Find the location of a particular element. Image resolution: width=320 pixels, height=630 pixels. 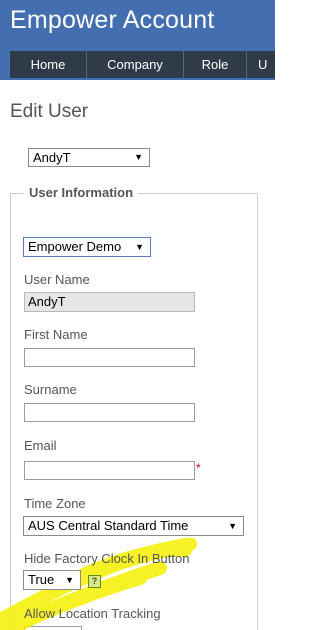

app-title: Empower Account is located at coordinates (112, 20).